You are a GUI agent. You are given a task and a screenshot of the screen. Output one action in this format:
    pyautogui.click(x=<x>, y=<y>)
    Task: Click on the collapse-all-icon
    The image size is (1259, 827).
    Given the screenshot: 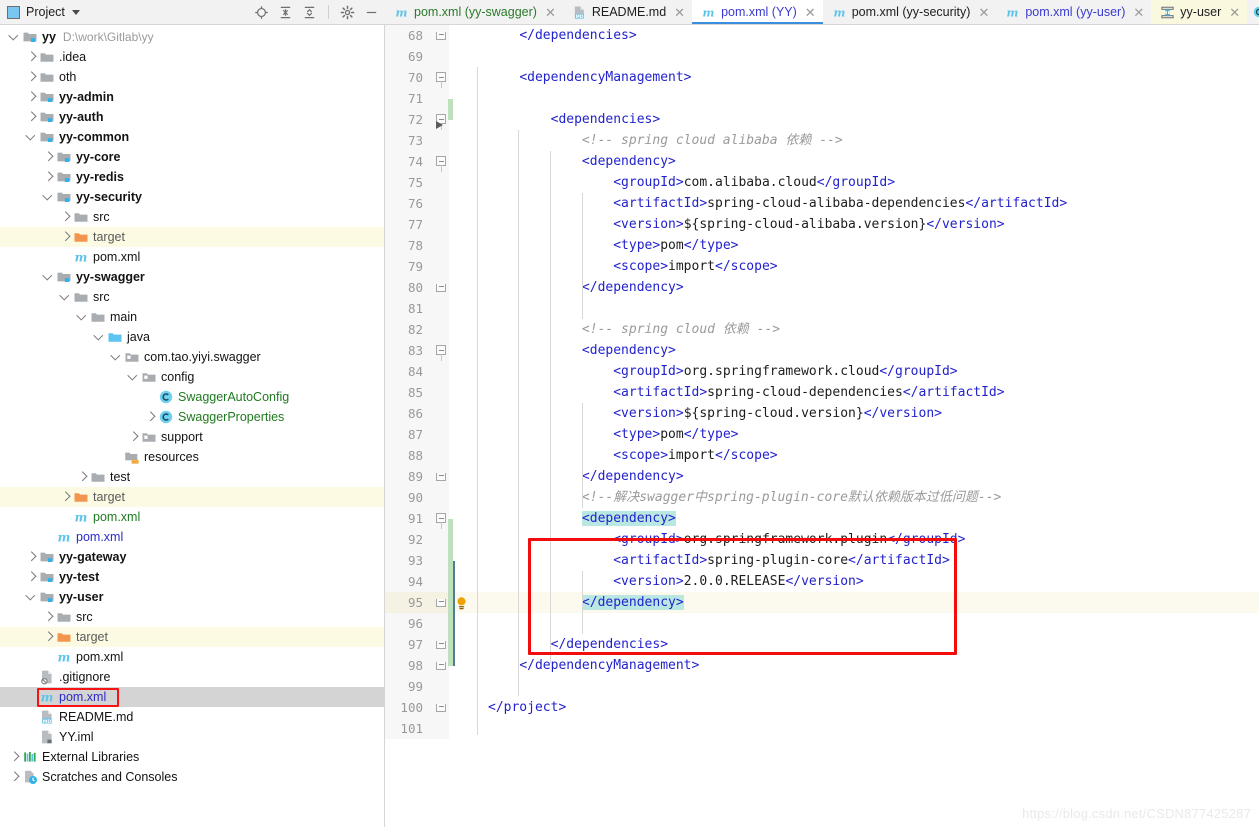 What is the action you would take?
    pyautogui.click(x=309, y=12)
    